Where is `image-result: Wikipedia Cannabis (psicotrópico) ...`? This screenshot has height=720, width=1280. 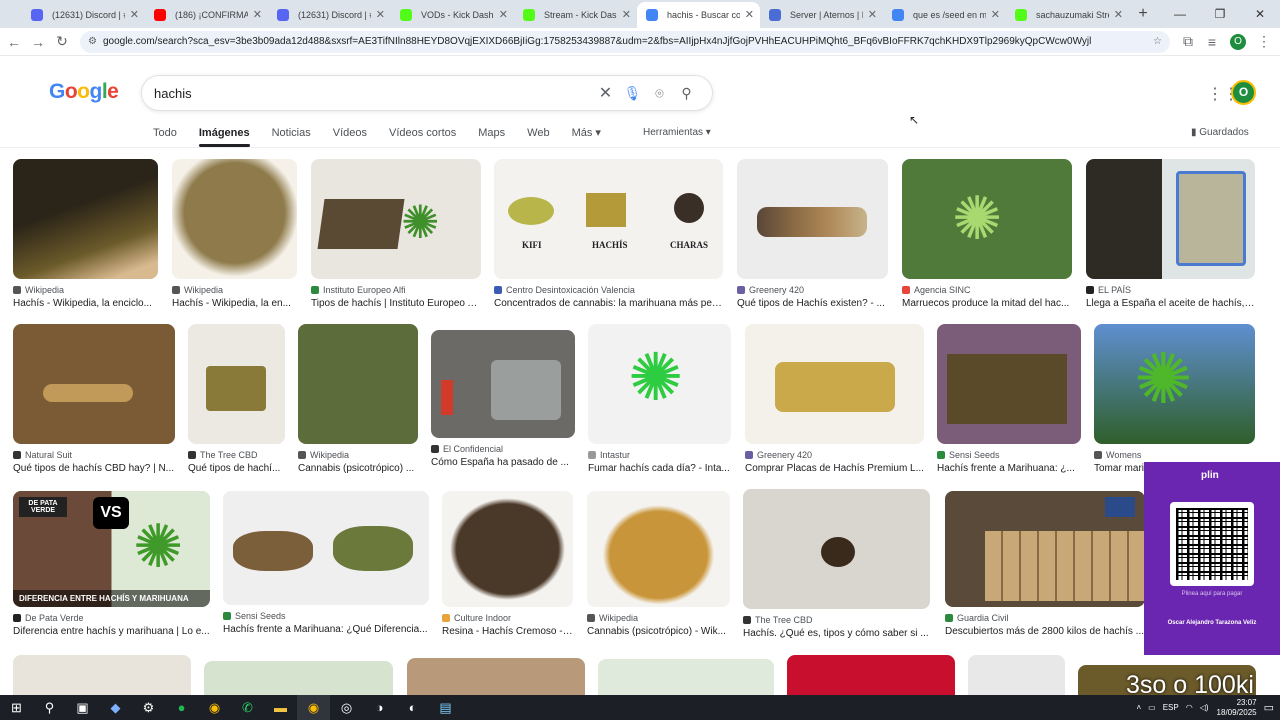 image-result: Wikipedia Cannabis (psicotrópico) ... is located at coordinates (358, 399).